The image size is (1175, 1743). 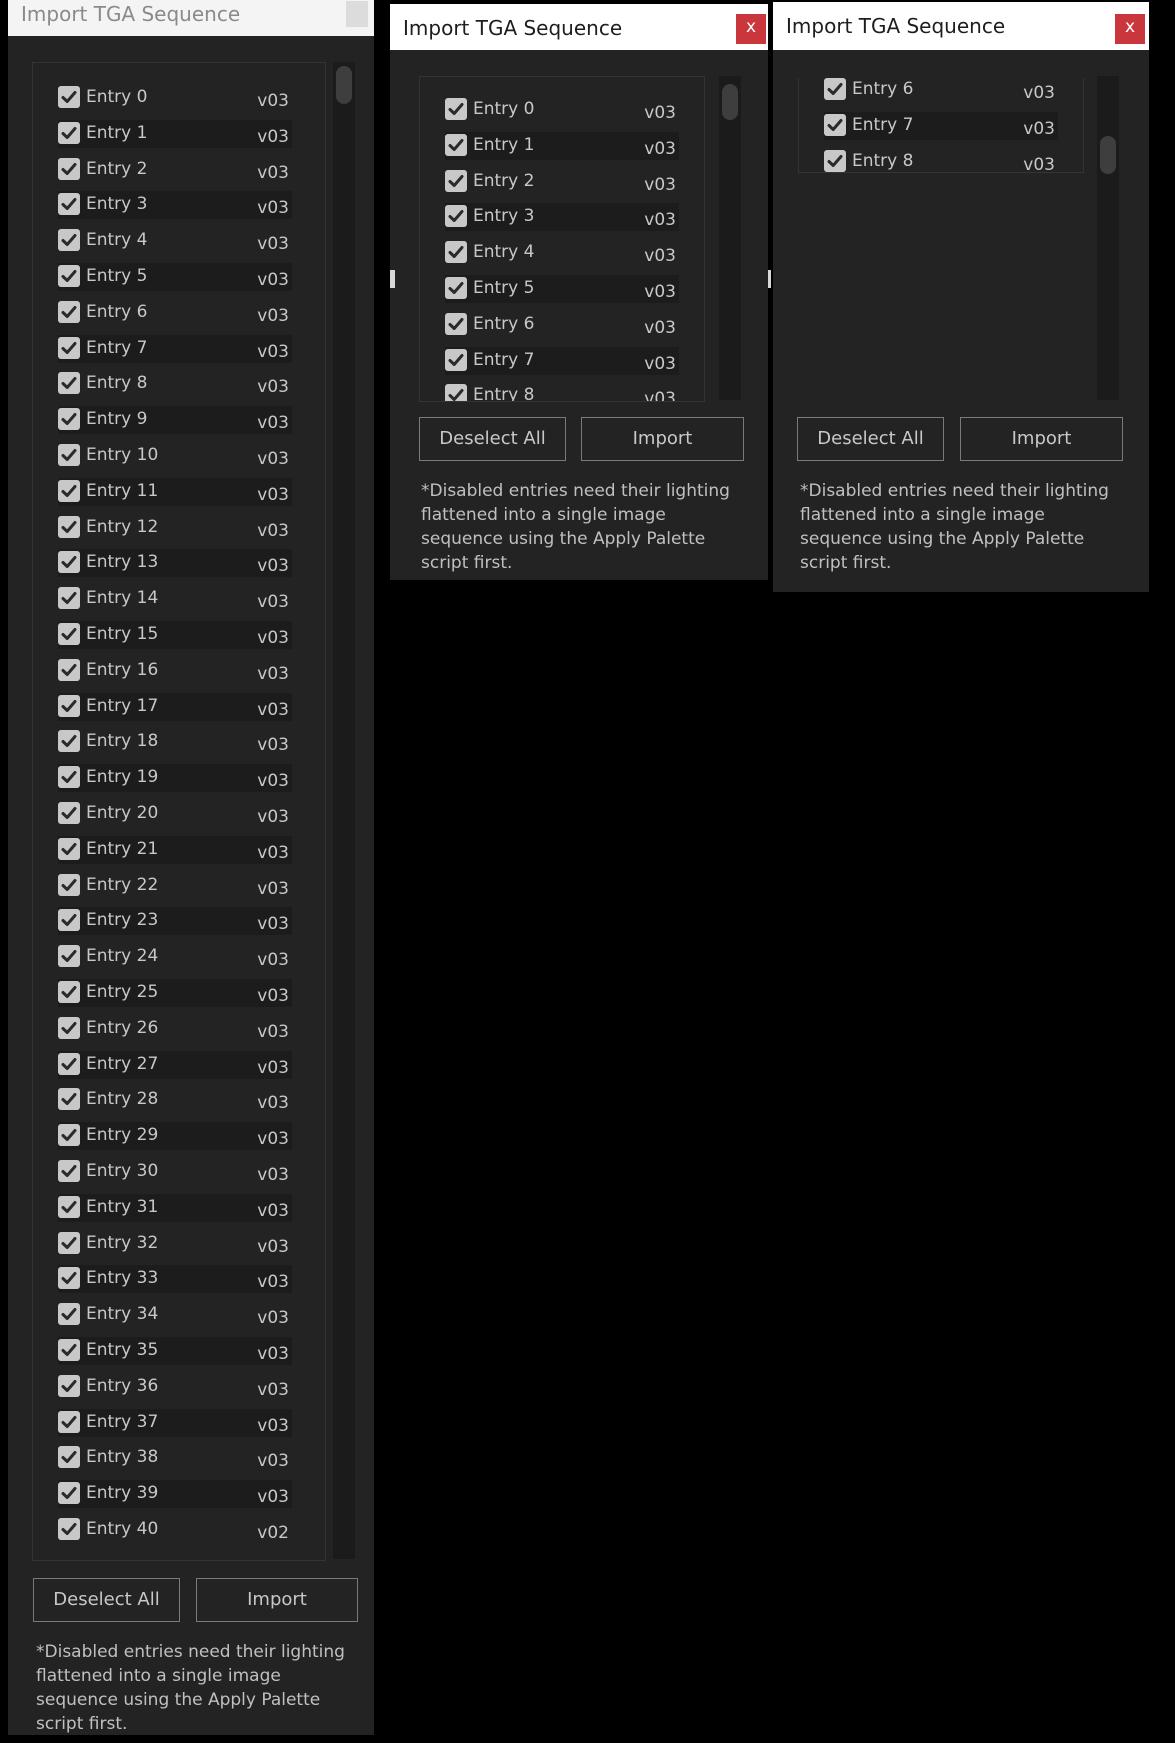 What do you see at coordinates (175, 707) in the screenshot?
I see `list-item: Entry 17 v03` at bounding box center [175, 707].